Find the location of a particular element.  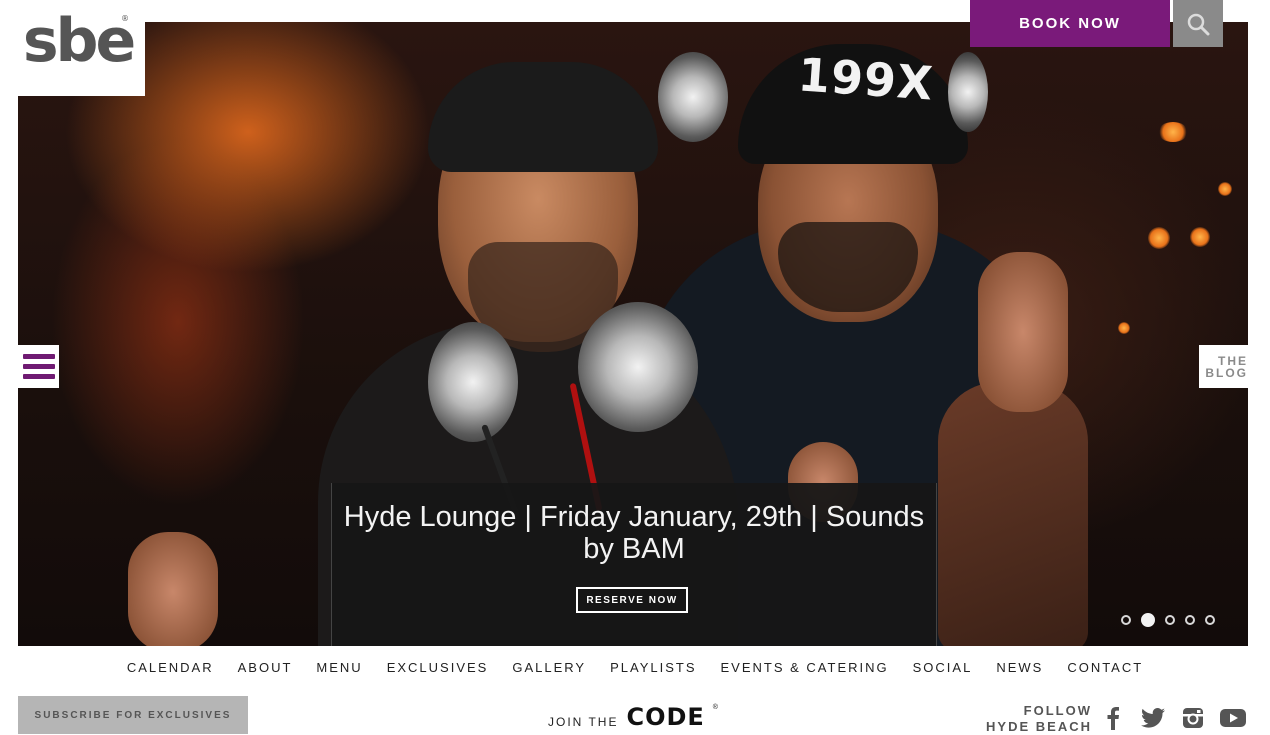

slider-dots is located at coordinates (1168, 620).